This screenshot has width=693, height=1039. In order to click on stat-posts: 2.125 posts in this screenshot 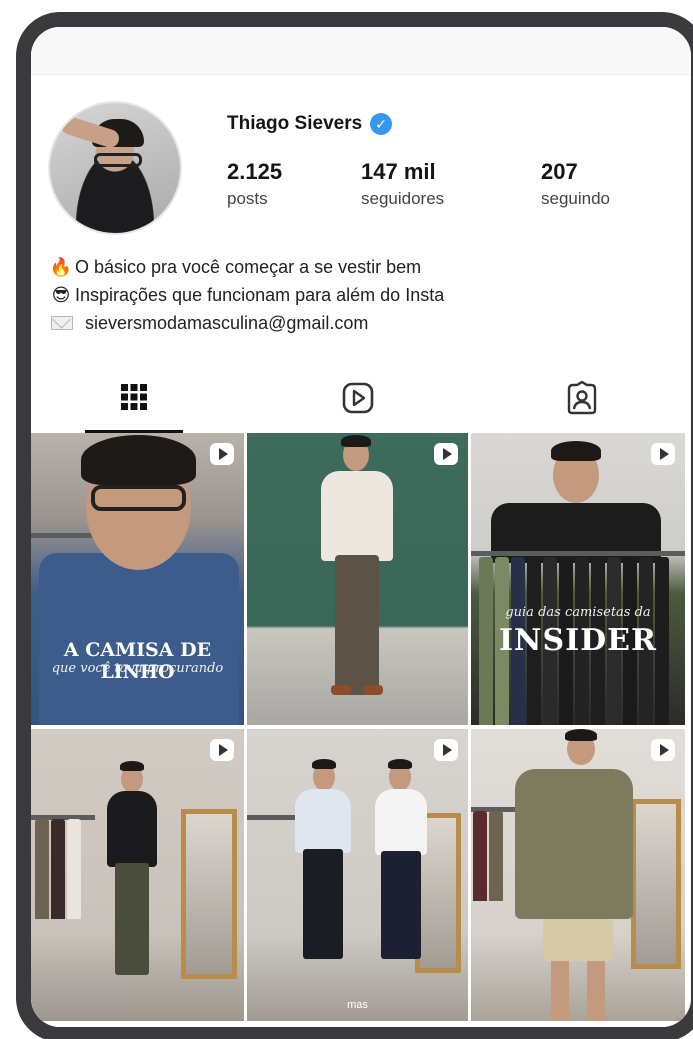, I will do `click(254, 184)`.